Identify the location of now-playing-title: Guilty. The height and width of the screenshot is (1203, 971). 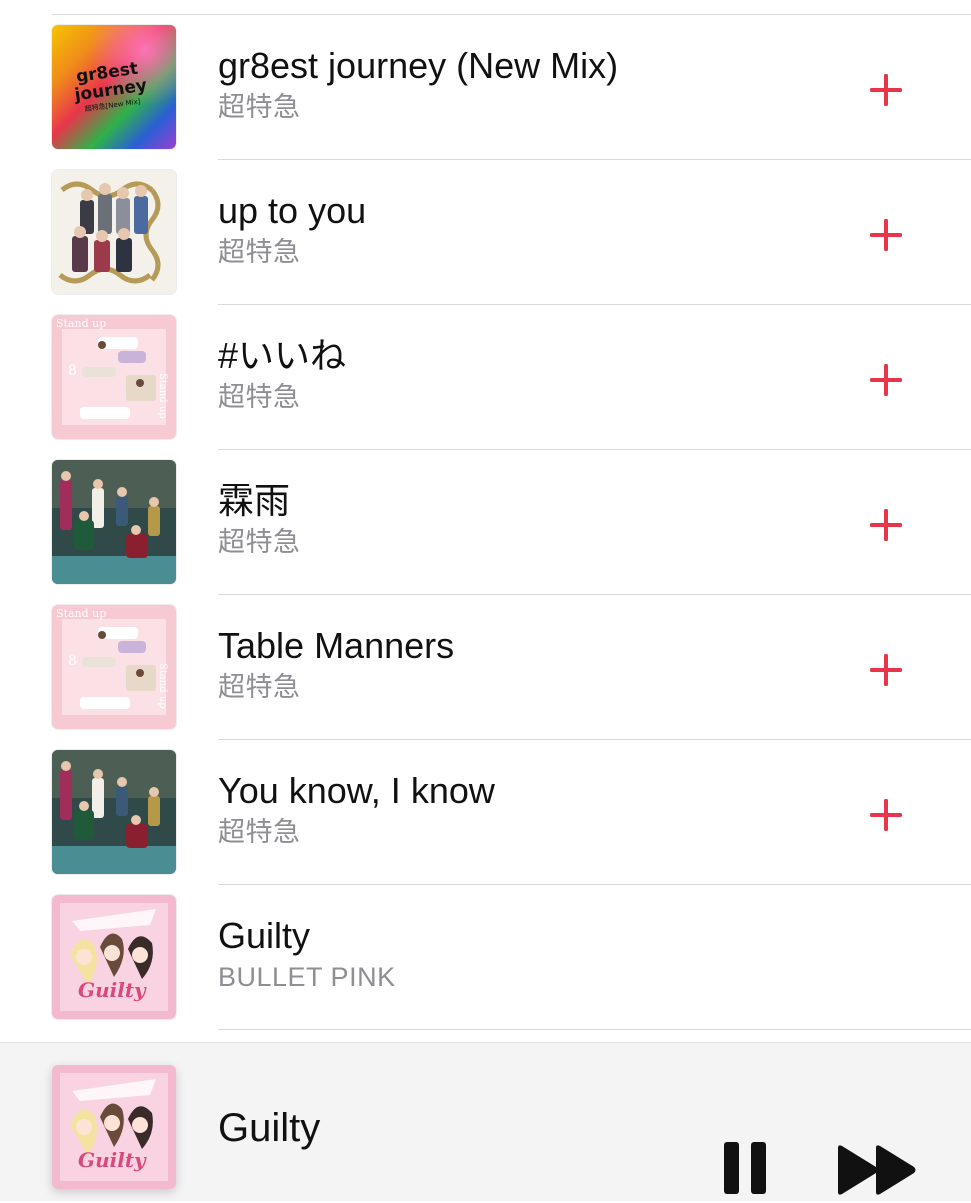
(269, 1128).